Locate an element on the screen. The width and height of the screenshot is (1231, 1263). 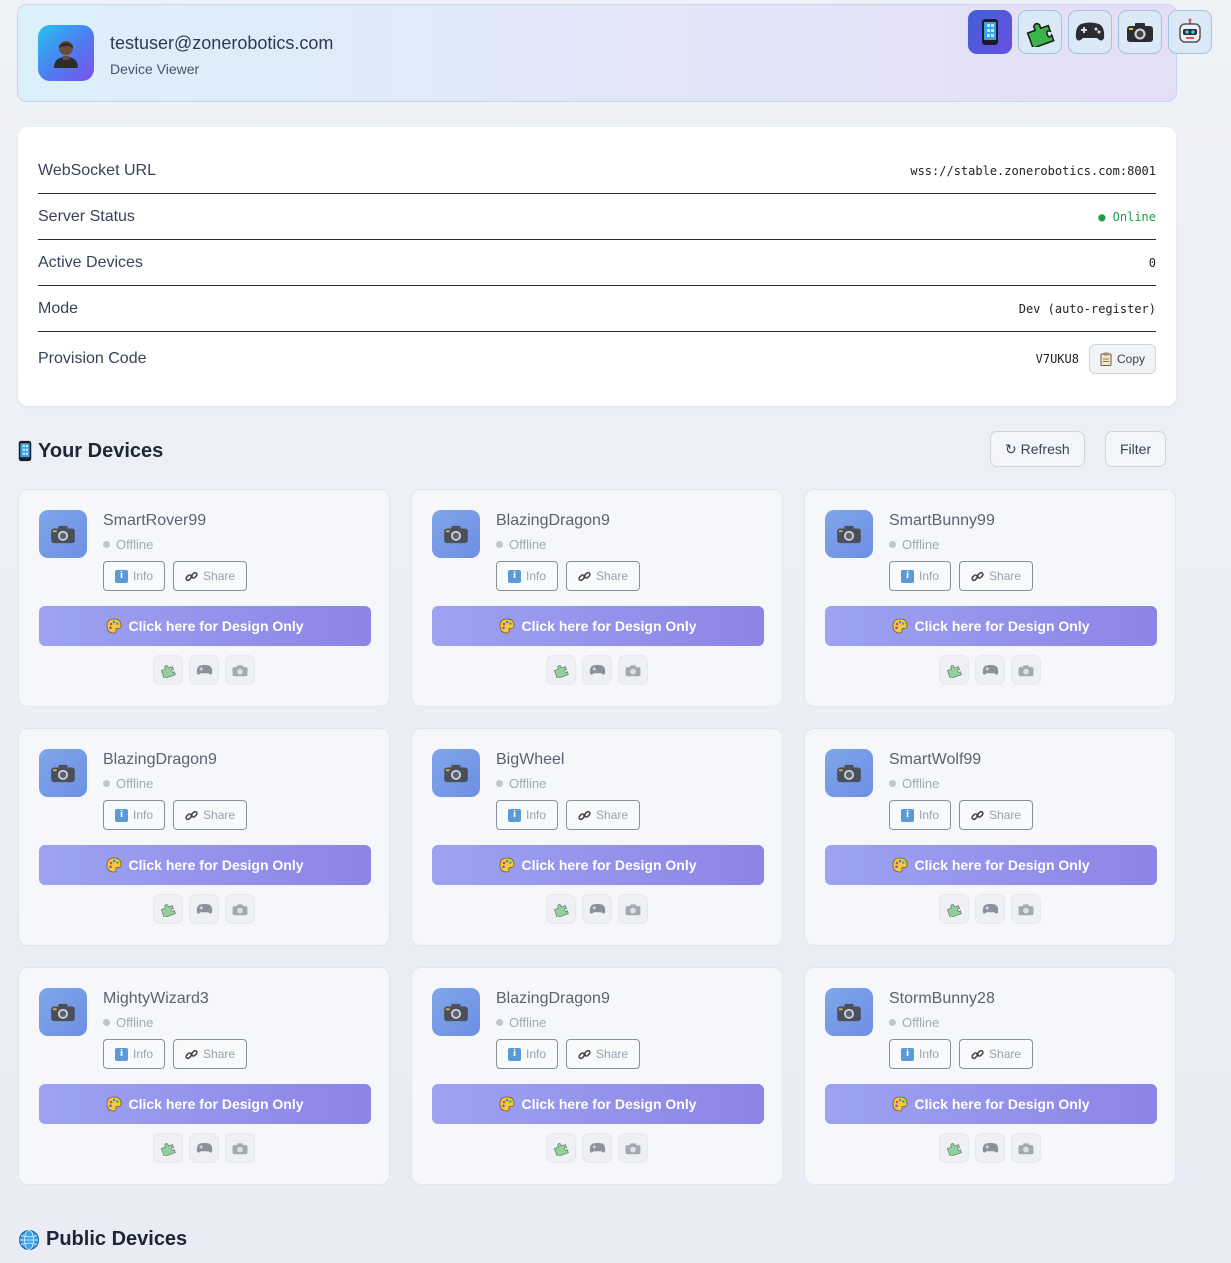
websocket-url: wss://stable.zonerobotics.com:8001 is located at coordinates (1033, 170).